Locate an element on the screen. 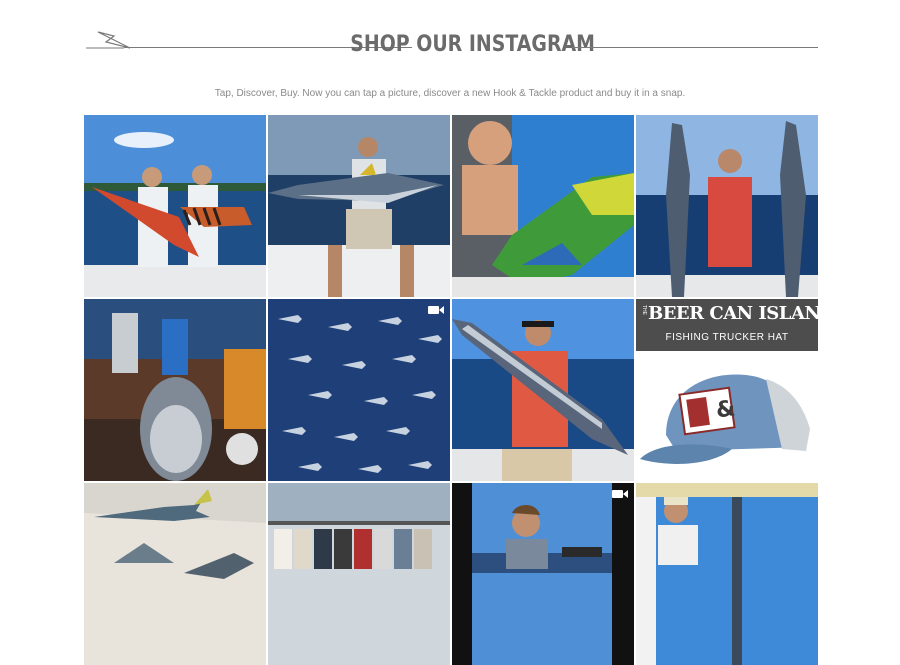 Image resolution: width=900 pixels, height=665 pixels. promo-product-name: FISHING TRUCKER HAT is located at coordinates (727, 337).